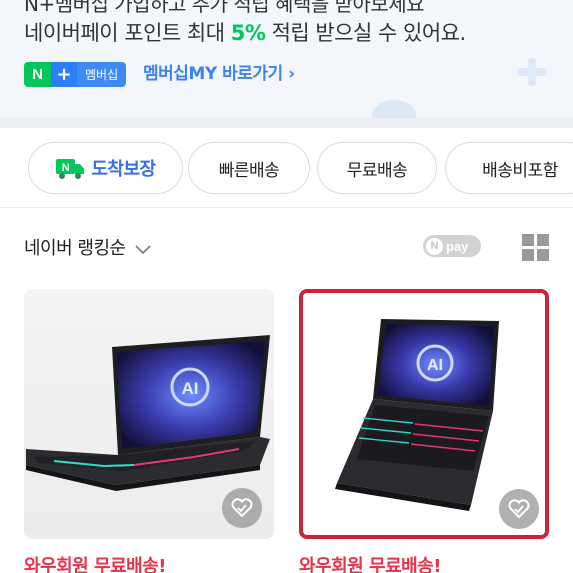 This screenshot has height=573, width=573. I want to click on membership-my-link: 멤버십MY 바로가기 ›, so click(219, 74).